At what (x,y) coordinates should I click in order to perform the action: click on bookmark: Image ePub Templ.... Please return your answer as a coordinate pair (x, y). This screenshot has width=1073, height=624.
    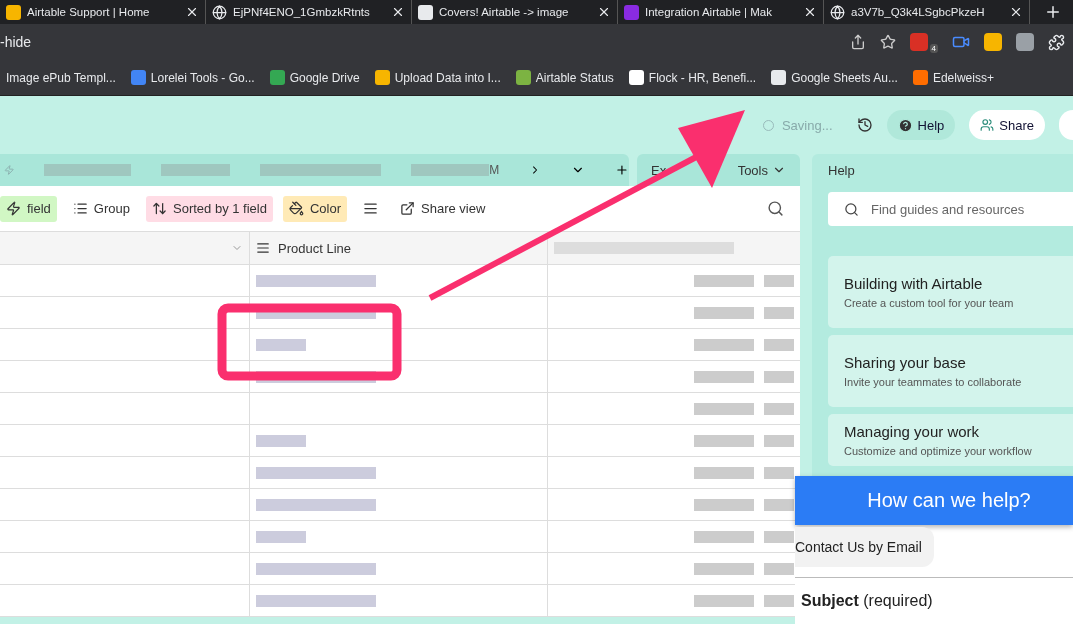
    Looking at the image, I should click on (61, 77).